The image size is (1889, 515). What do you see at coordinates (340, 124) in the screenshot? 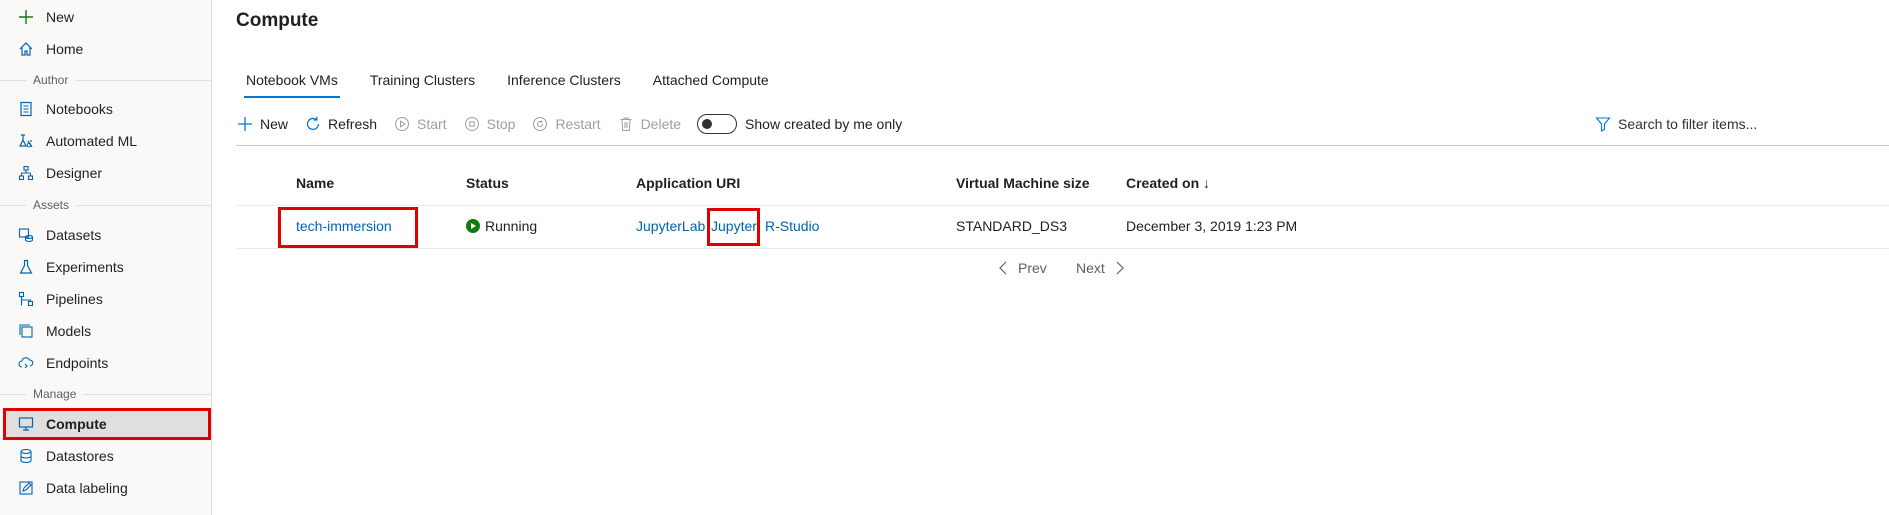
I see `refresh-button: Refresh` at bounding box center [340, 124].